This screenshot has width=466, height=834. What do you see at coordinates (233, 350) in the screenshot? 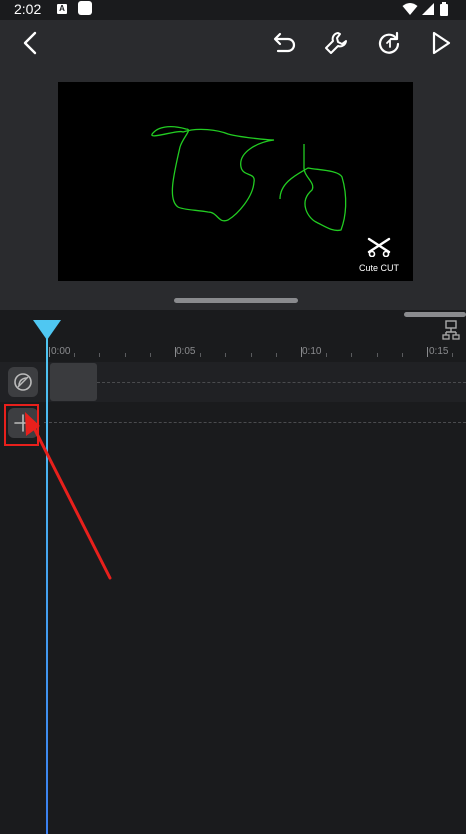
I see `time-ruler: 0:00 0:05 0:10 0:15` at bounding box center [233, 350].